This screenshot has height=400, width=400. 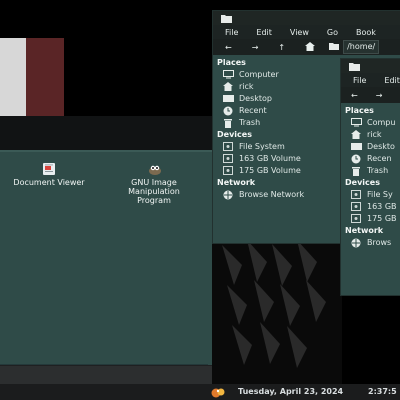 What do you see at coordinates (370, 80) in the screenshot?
I see `menu-bar: File Edit` at bounding box center [370, 80].